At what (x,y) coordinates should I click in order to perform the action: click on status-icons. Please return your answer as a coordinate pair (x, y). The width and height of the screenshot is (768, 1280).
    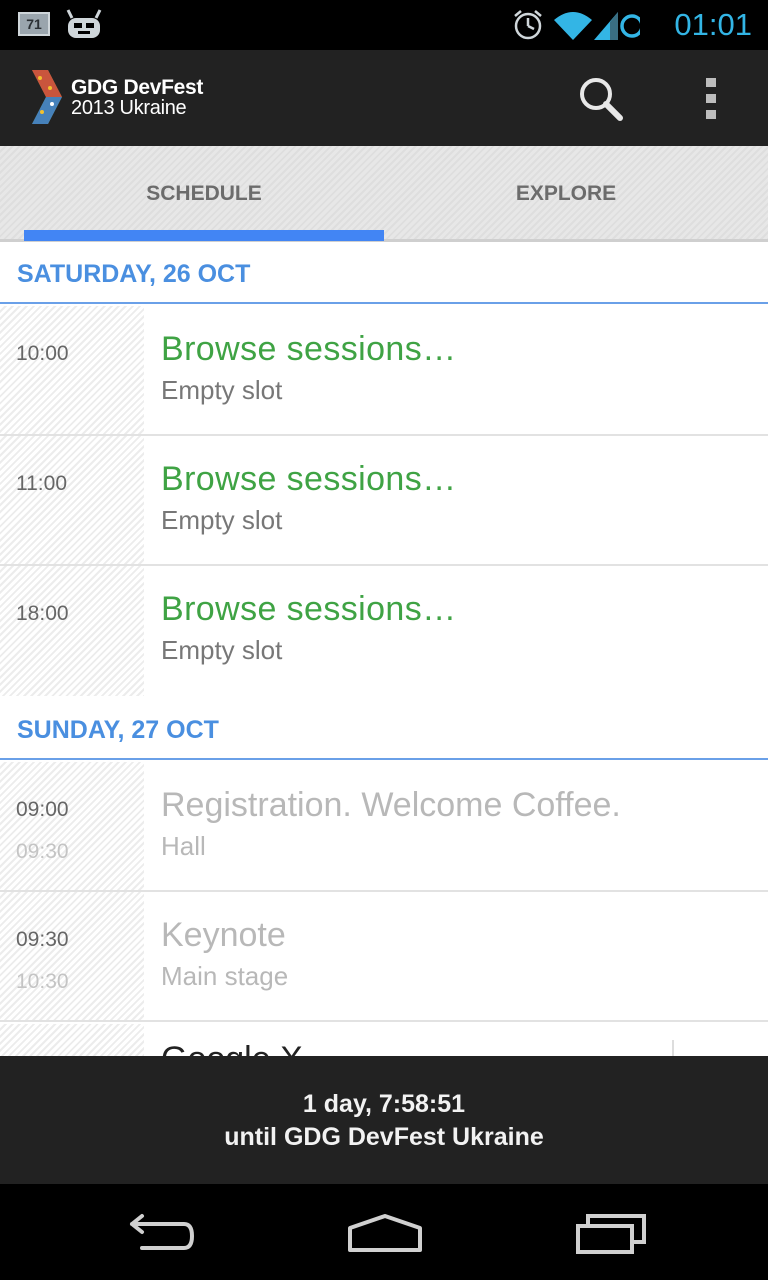
    Looking at the image, I should click on (577, 25).